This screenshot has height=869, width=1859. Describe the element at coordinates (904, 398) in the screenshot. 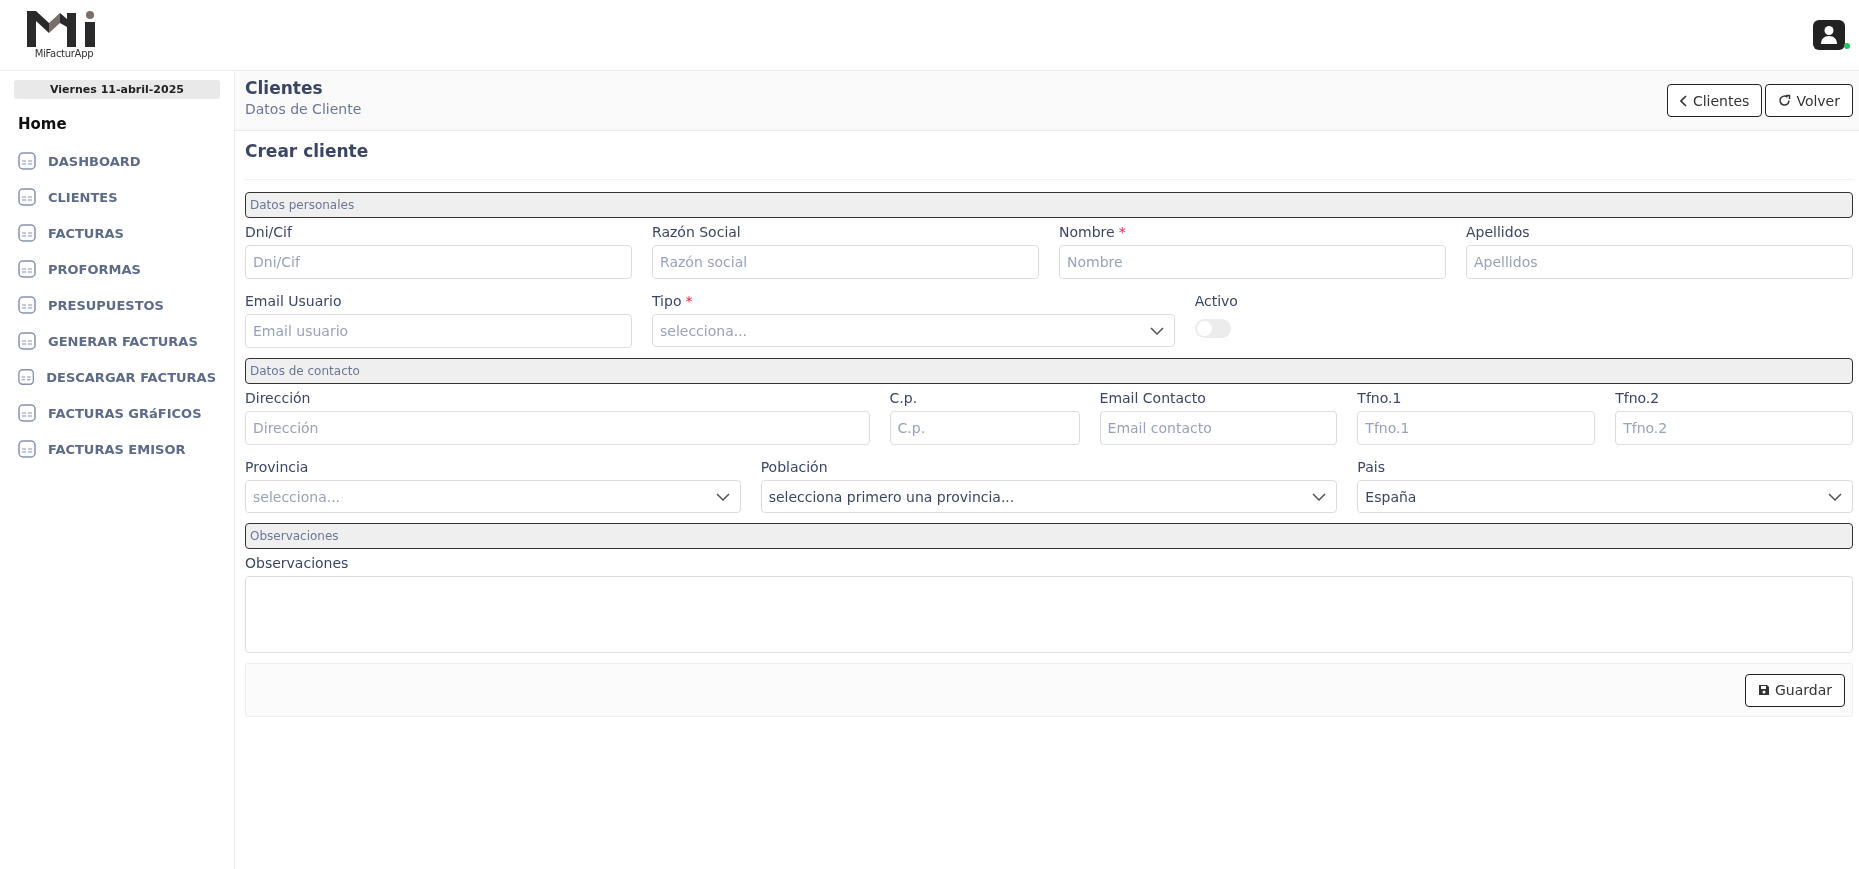

I see `field-label: C.p.` at that location.